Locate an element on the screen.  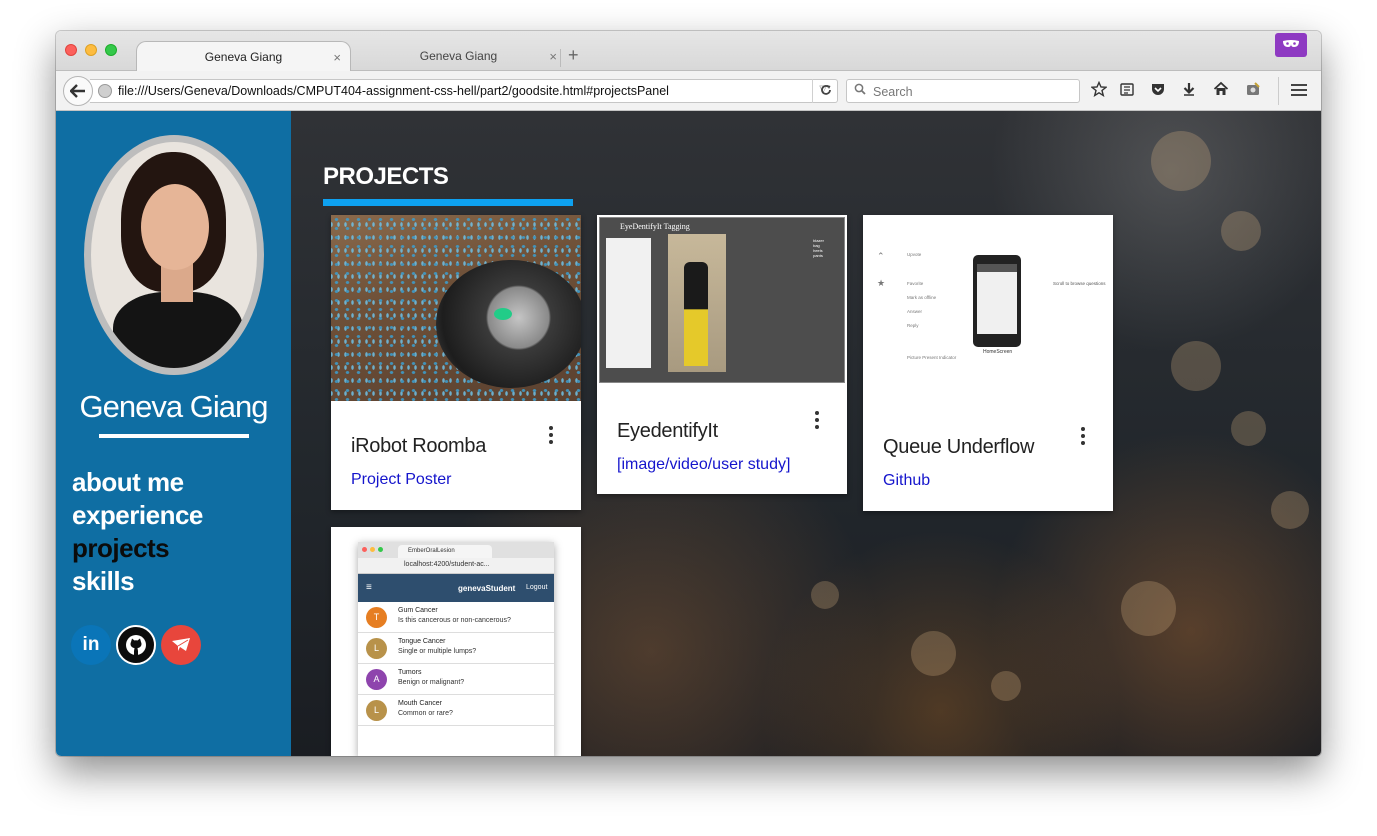
back-button is located at coordinates (78, 91).